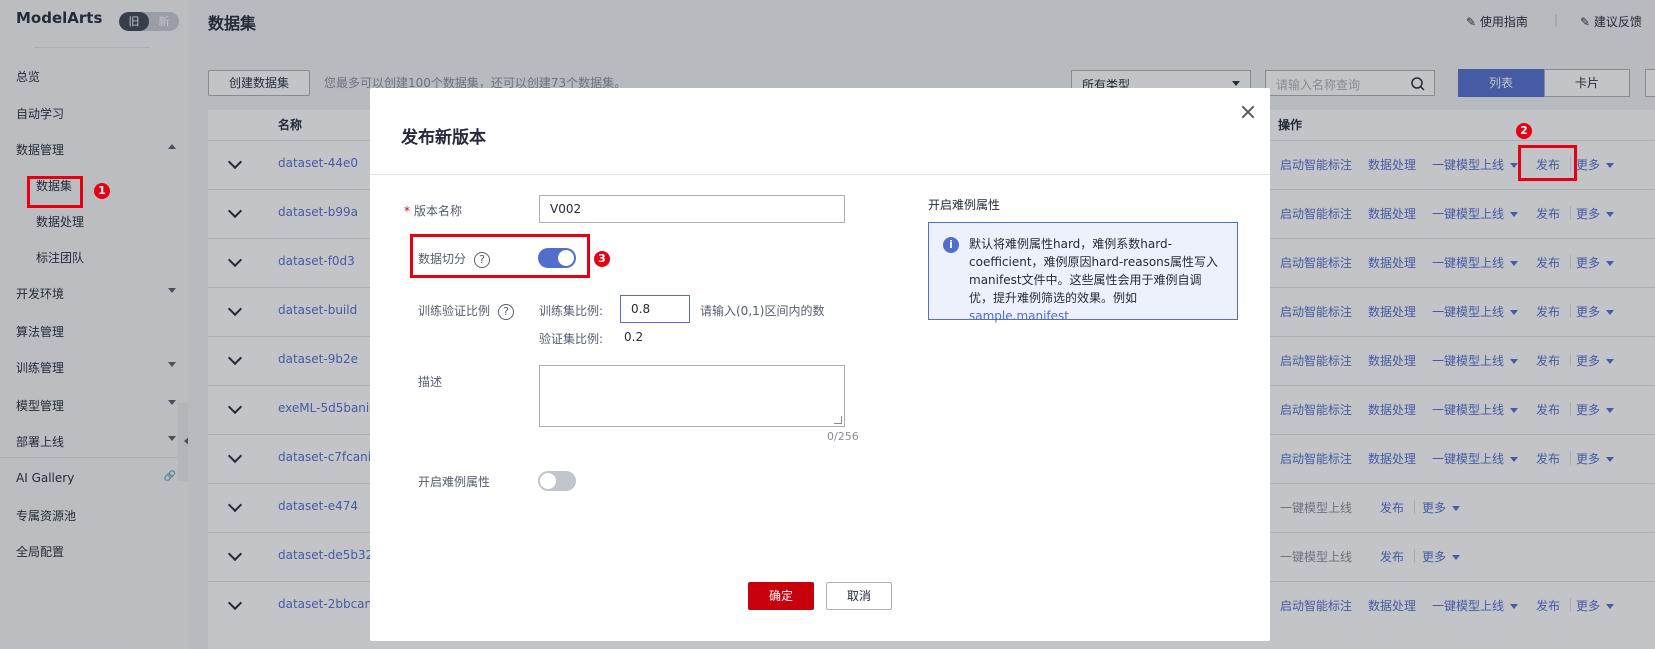  What do you see at coordinates (557, 481) in the screenshot?
I see `hard-example-toggle` at bounding box center [557, 481].